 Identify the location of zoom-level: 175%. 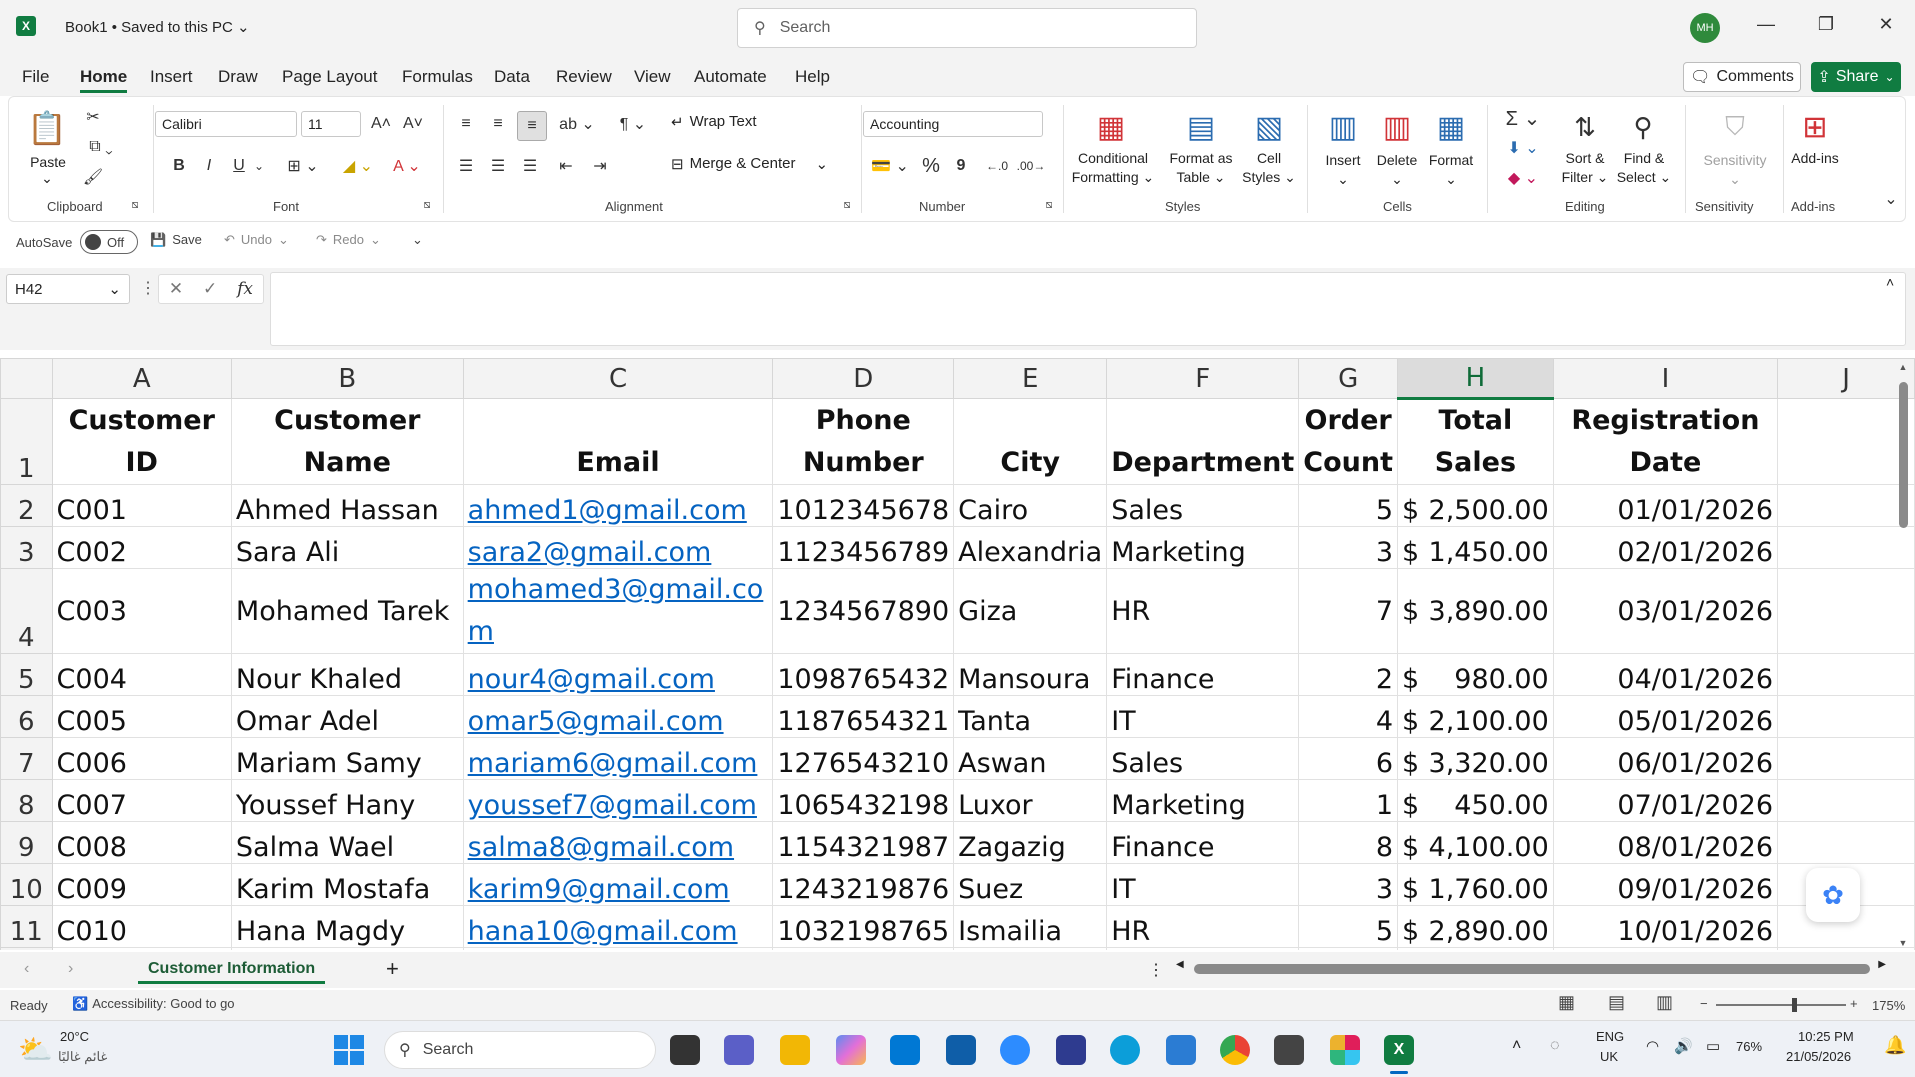
(1888, 1005).